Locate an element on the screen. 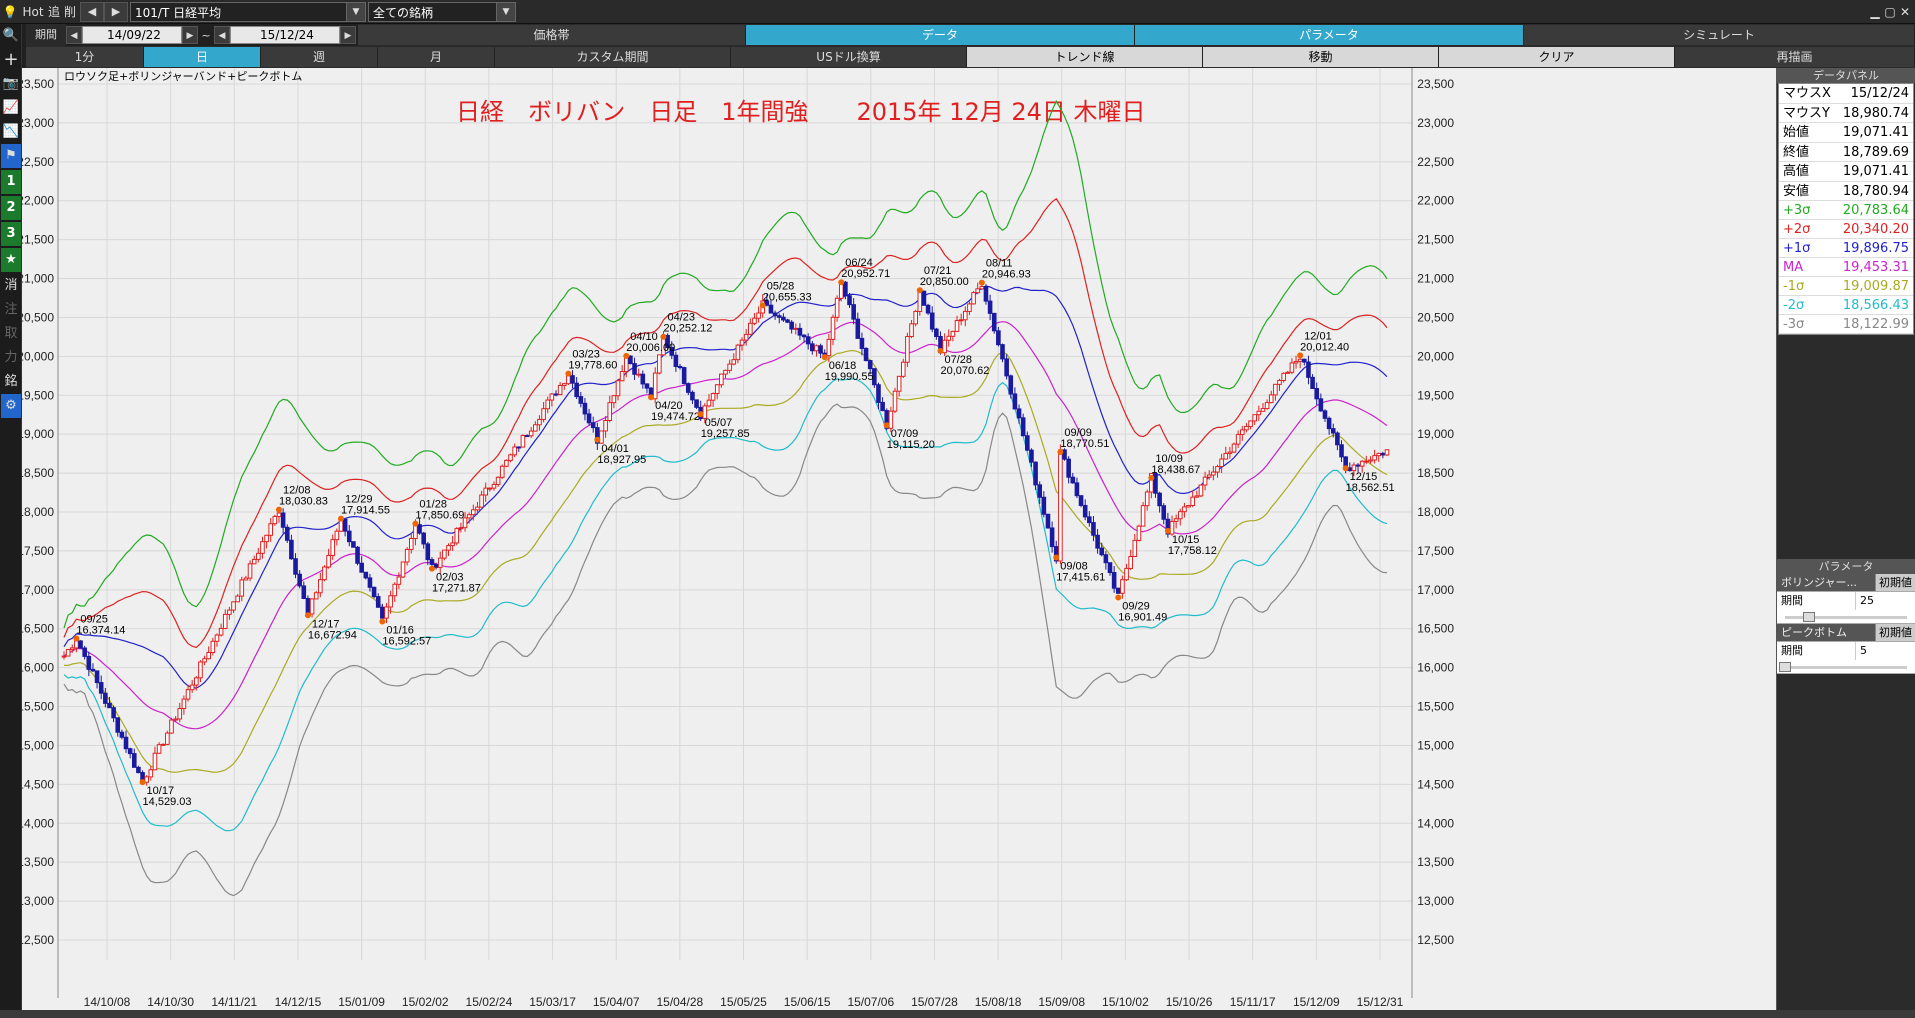 This screenshot has width=1915, height=1018. y-tick-label-right: 20,500 is located at coordinates (1435, 317).